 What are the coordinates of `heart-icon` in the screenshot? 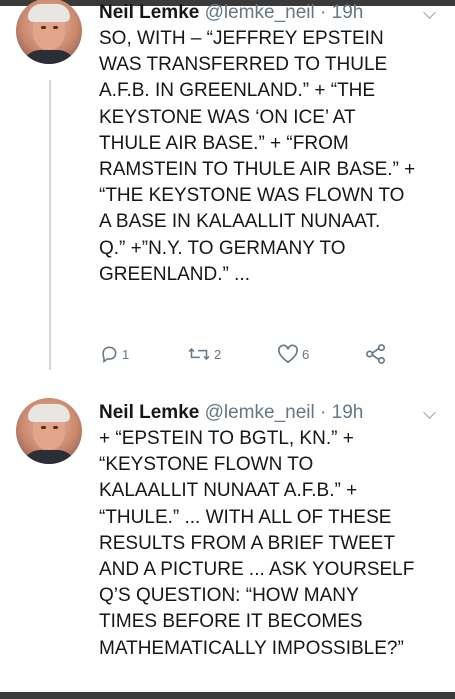 It's located at (288, 354).